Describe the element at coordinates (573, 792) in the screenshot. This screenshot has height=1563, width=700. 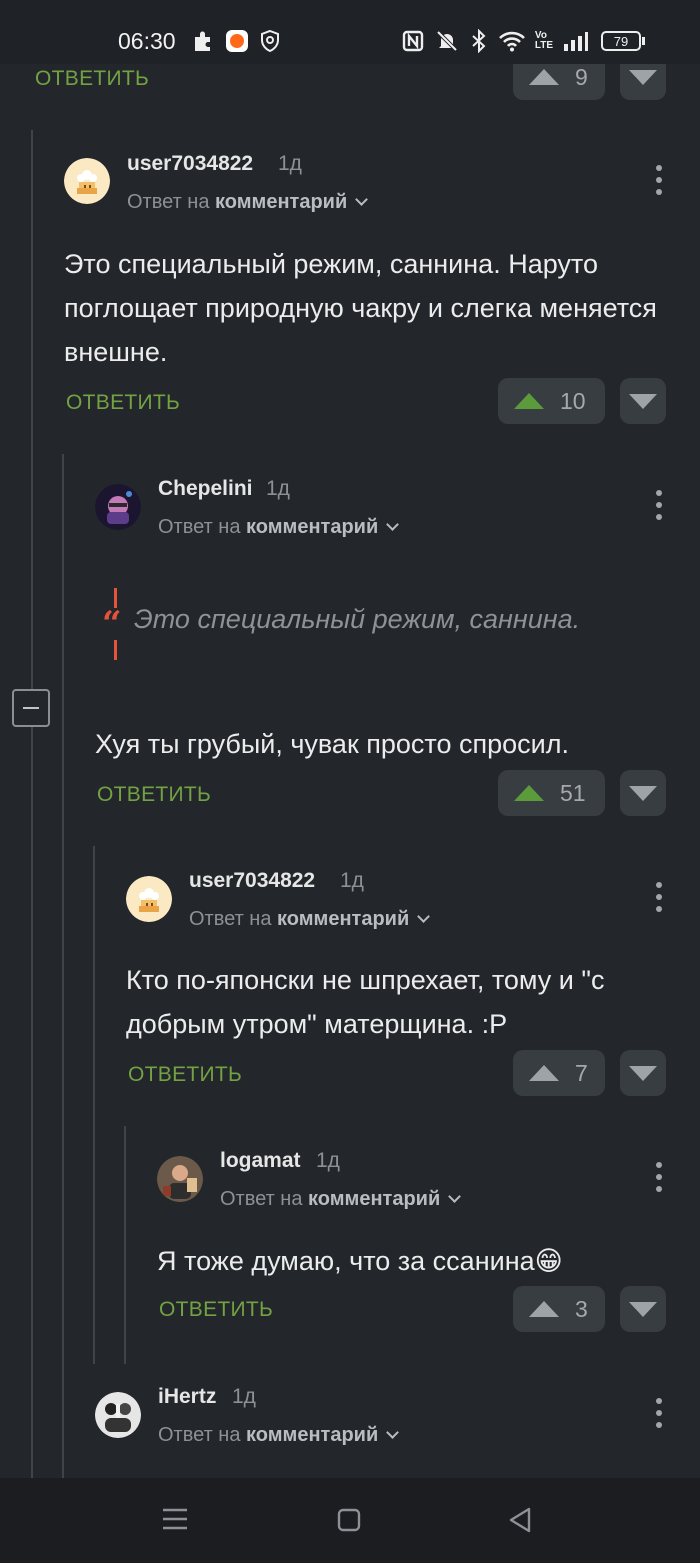
I see `vote-count: 51` at that location.